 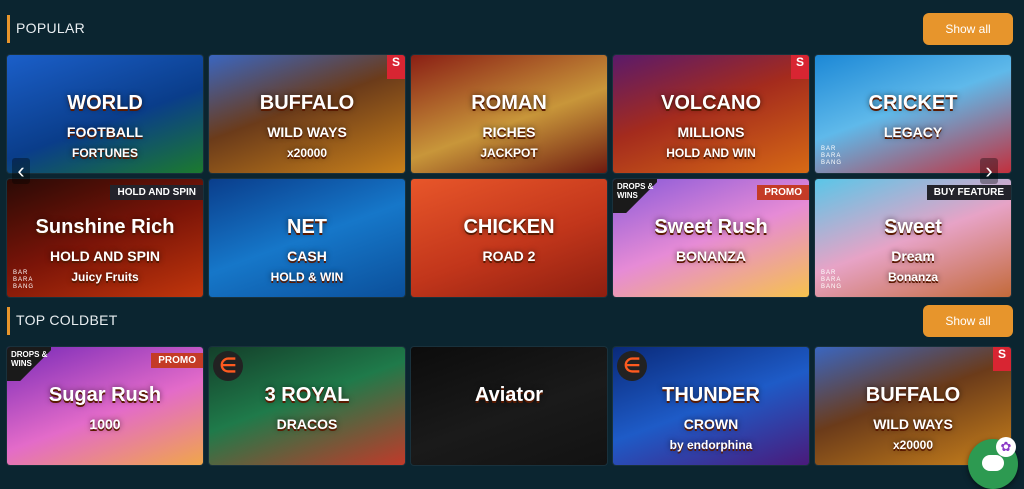 I want to click on game-title: WORLD, so click(x=105, y=103).